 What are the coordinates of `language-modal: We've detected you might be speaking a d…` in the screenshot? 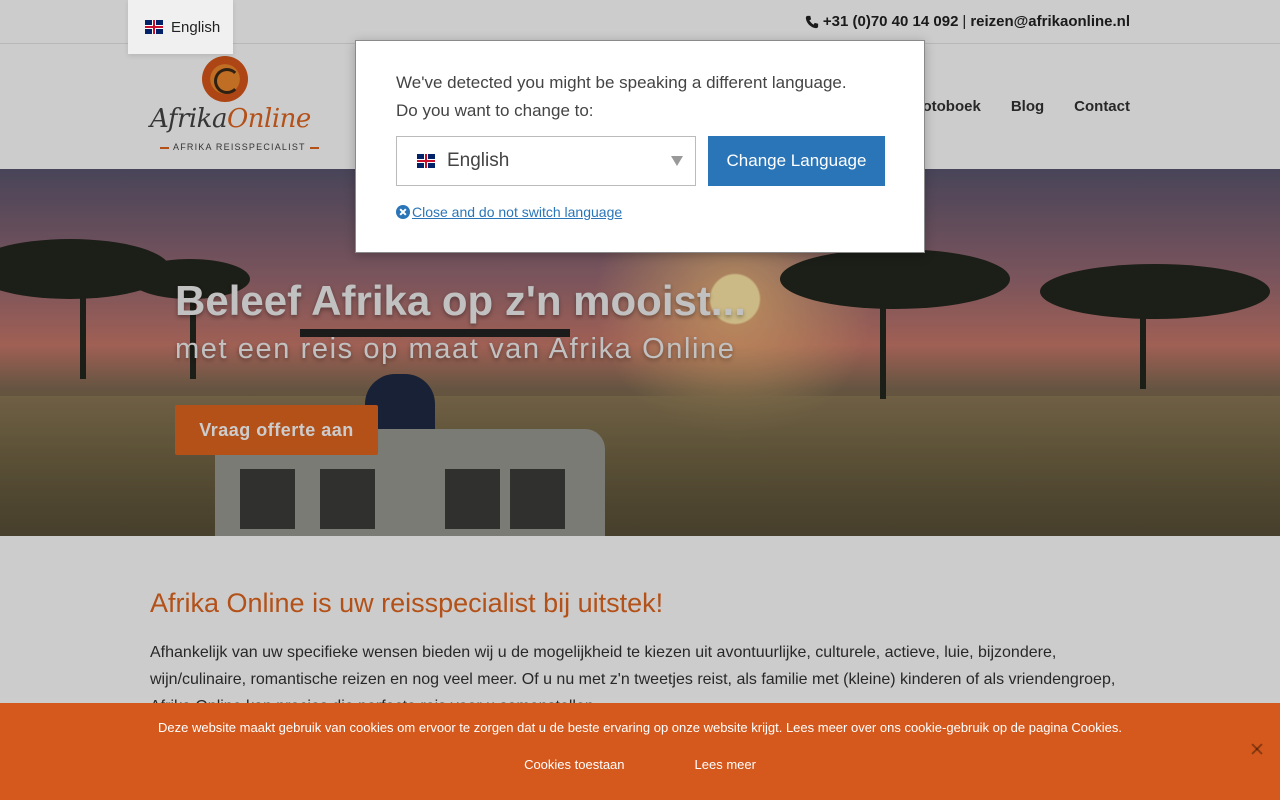 It's located at (640, 146).